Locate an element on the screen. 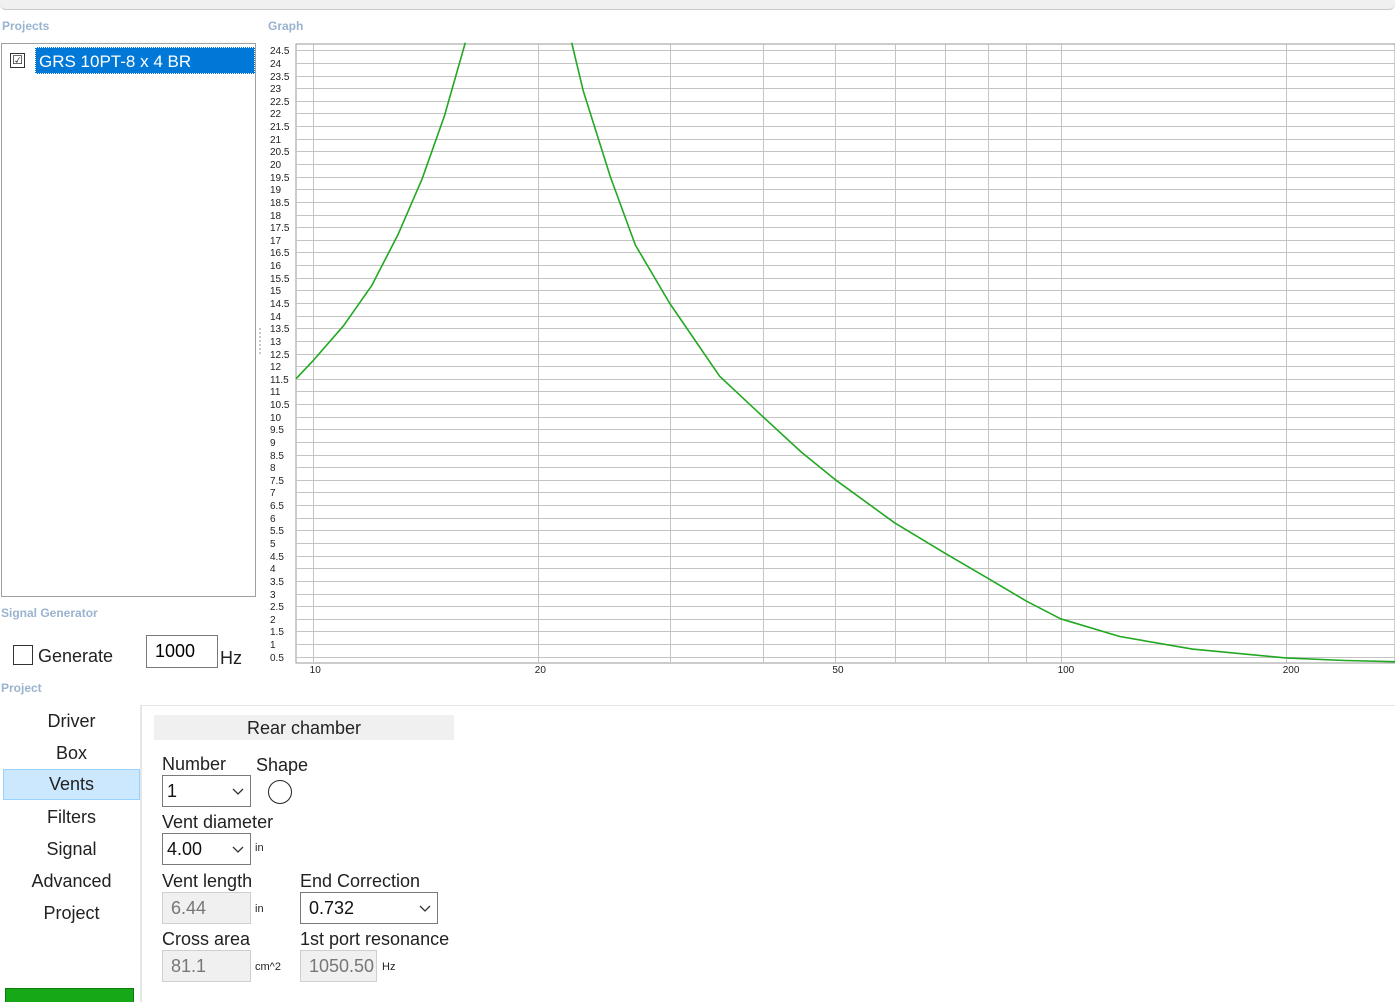  vent-diameter-value: 4.00 is located at coordinates (185, 849).